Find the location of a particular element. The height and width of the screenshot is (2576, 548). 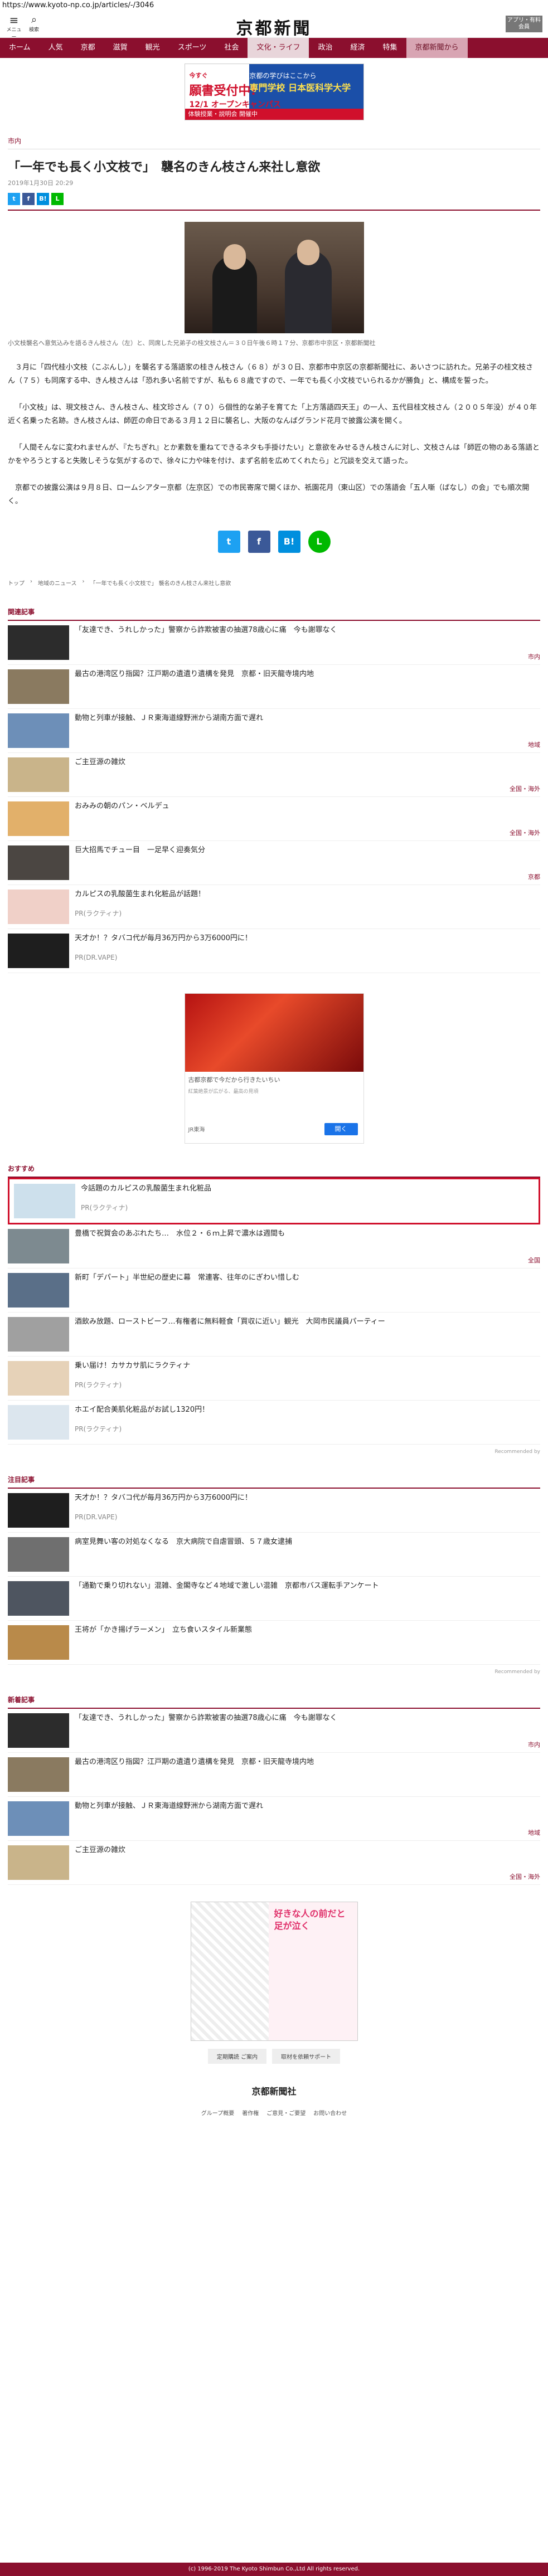

footer-links: グループ概要 著作権 ご意見・ご要望 お問い合わせ is located at coordinates (274, 2112).